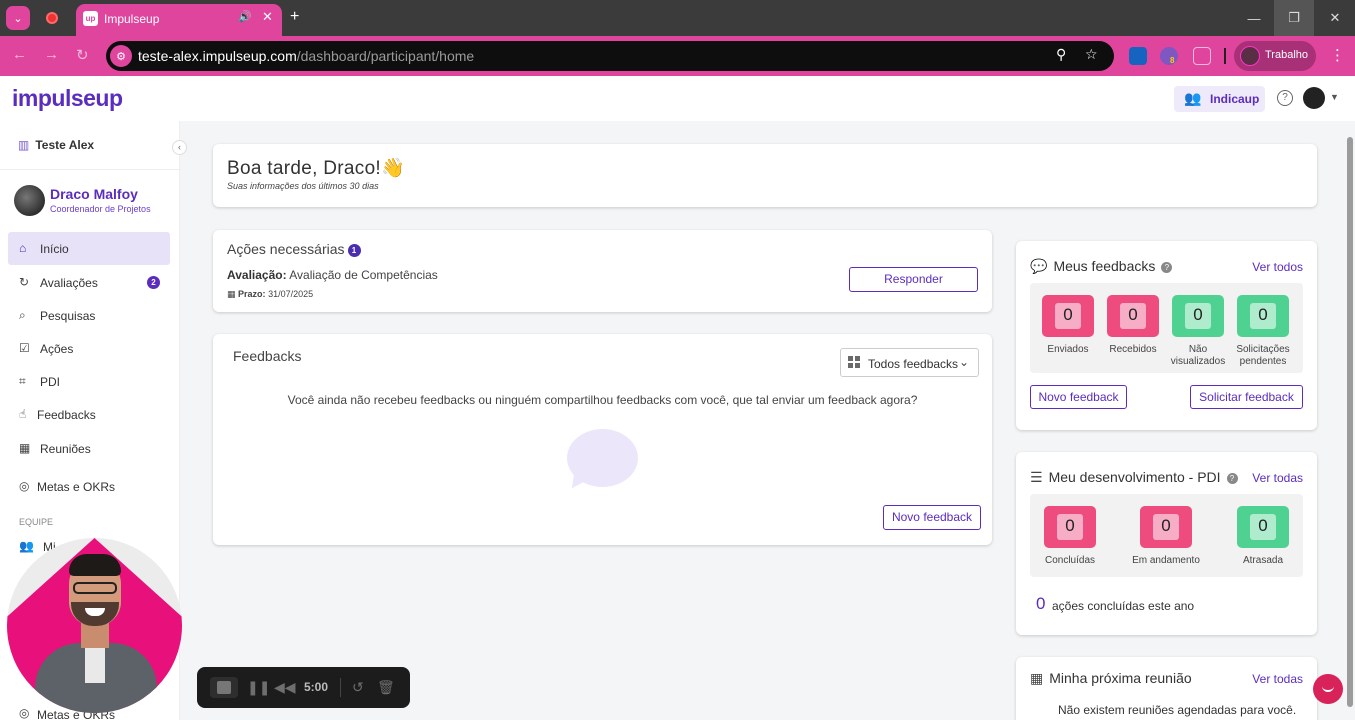 The image size is (1355, 720). I want to click on speaker-icon: 🔊, so click(245, 16).